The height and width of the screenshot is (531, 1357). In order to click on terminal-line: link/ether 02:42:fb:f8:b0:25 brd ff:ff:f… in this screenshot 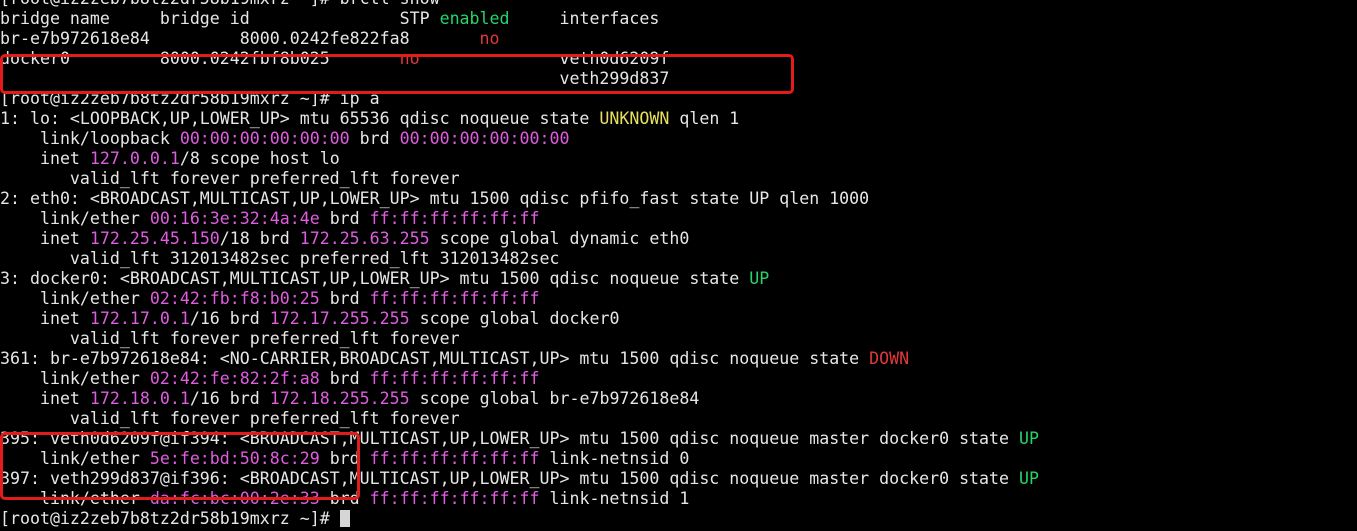, I will do `click(519, 299)`.